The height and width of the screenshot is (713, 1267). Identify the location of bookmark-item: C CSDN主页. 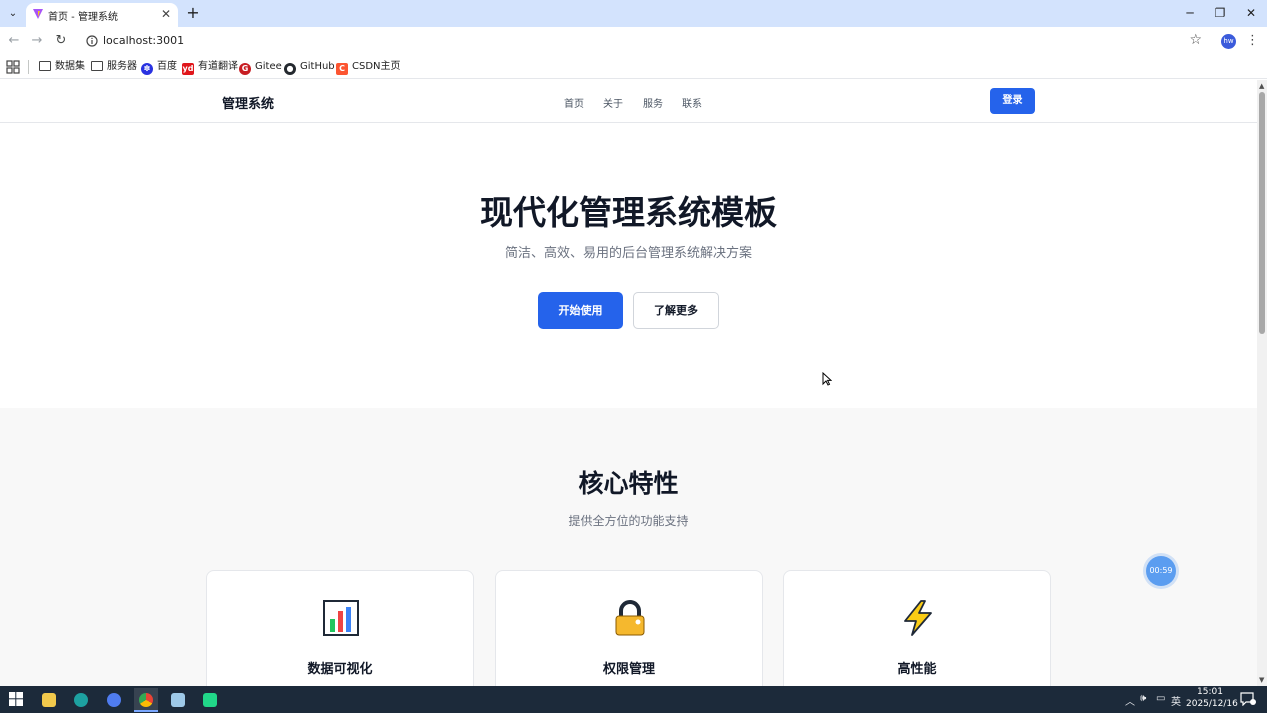
(368, 67).